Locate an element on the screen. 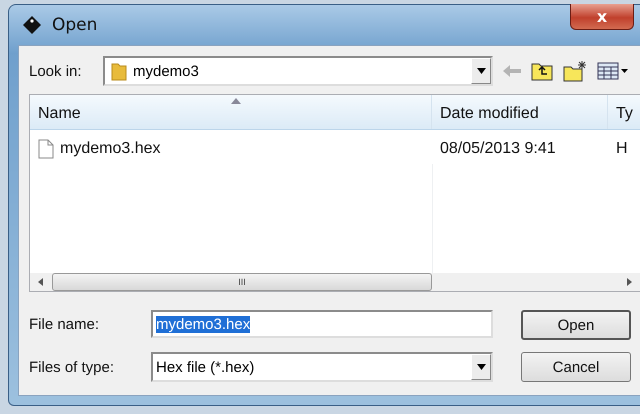  look-in-label: Look in: is located at coordinates (56, 71).